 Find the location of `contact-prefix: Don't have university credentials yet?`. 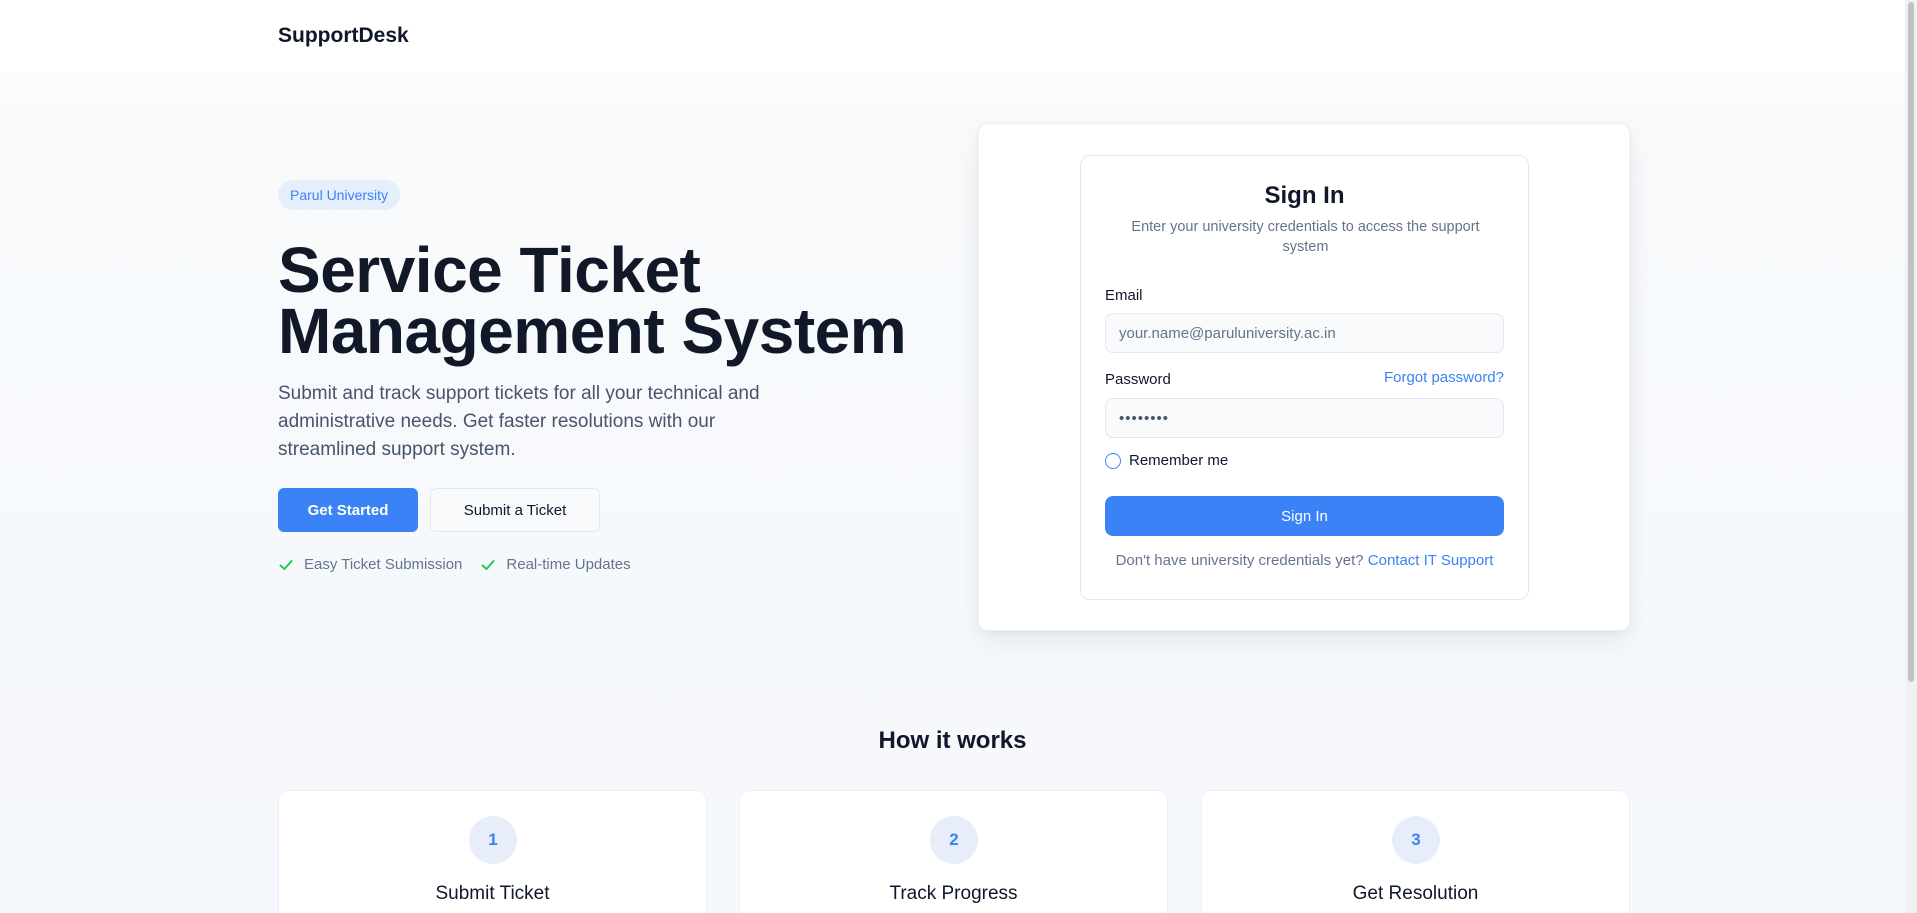

contact-prefix: Don't have university credentials yet? is located at coordinates (1239, 560).